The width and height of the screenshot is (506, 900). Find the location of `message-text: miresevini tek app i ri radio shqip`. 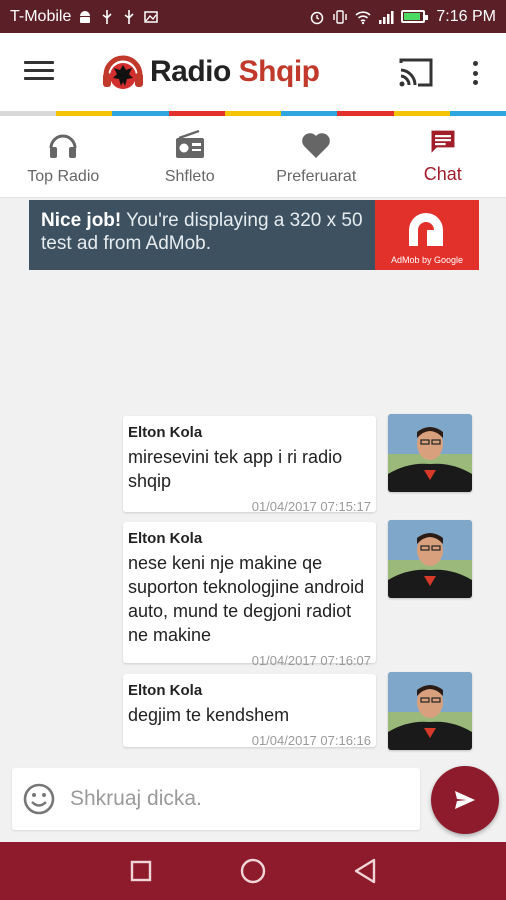

message-text: miresevini tek app i ri radio shqip is located at coordinates (235, 469).